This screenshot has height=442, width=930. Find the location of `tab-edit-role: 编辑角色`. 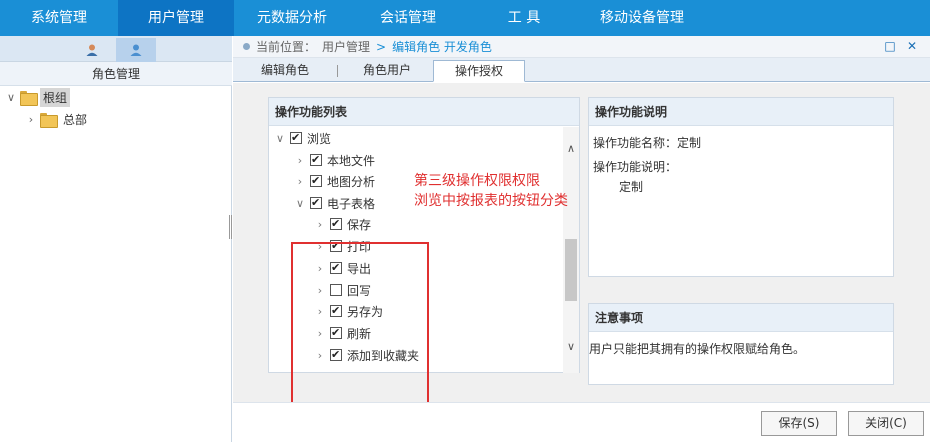

tab-edit-role: 编辑角色 is located at coordinates (285, 71).